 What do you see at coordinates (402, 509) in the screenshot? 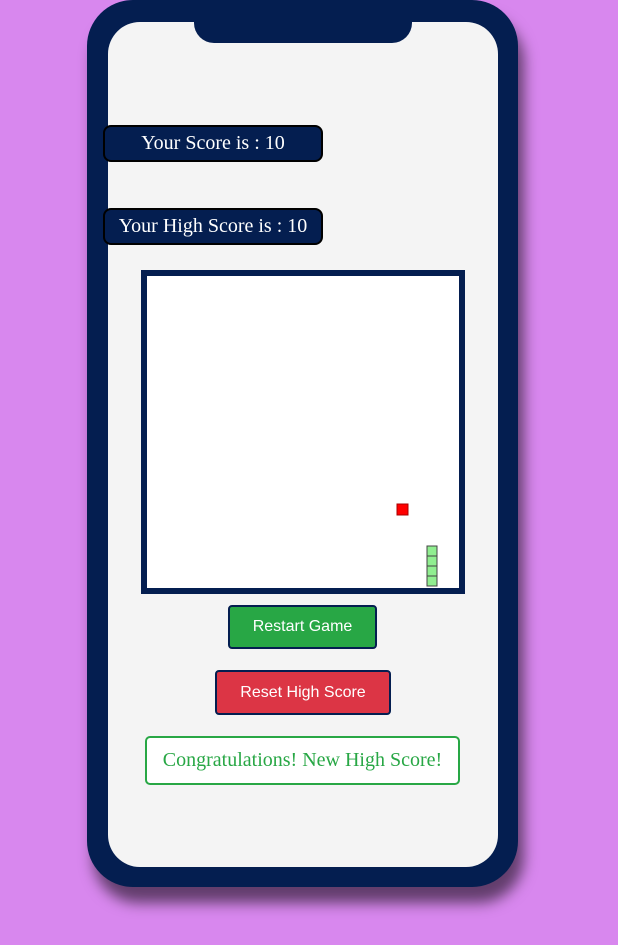
I see `food-item` at bounding box center [402, 509].